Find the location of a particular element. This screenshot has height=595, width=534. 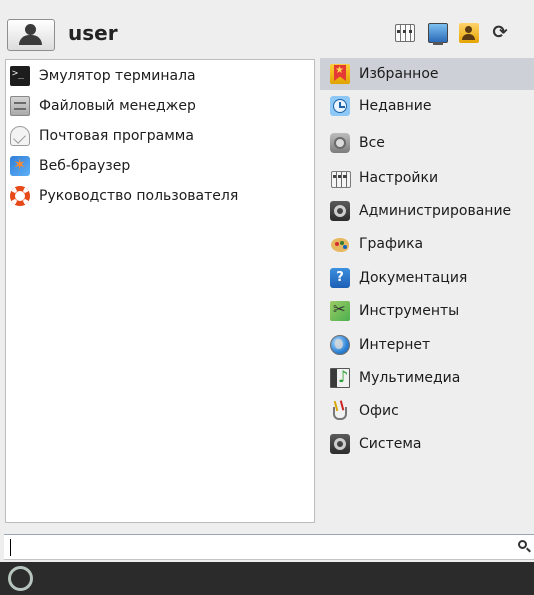

category-tools: Инструменты is located at coordinates (430, 311).